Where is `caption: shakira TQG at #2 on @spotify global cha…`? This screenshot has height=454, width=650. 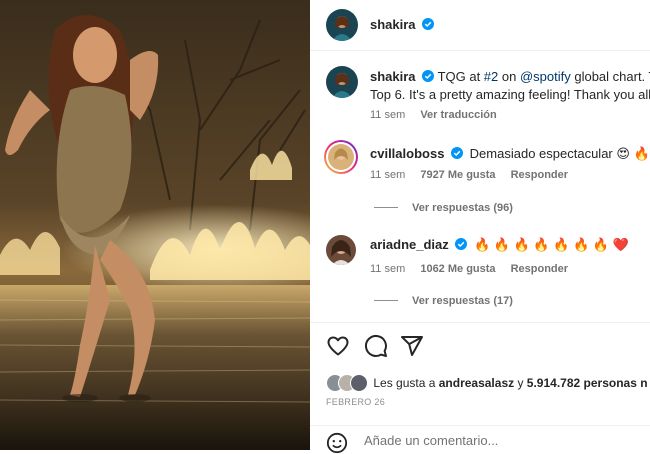
caption: shakira TQG at #2 on @spotify global cha… is located at coordinates (510, 76).